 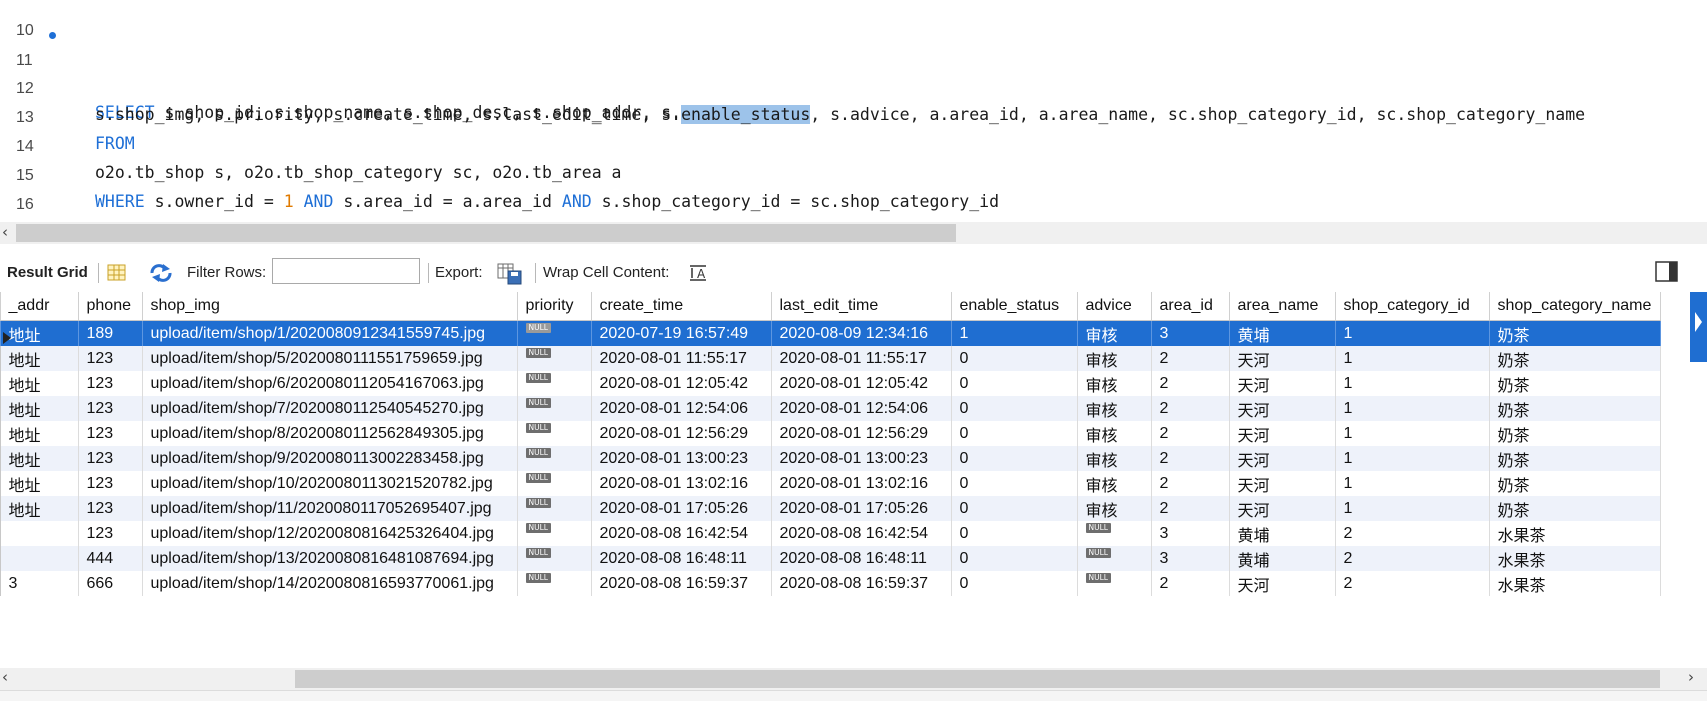 I want to click on cell-area-name: 黄埔, so click(x=1282, y=558).